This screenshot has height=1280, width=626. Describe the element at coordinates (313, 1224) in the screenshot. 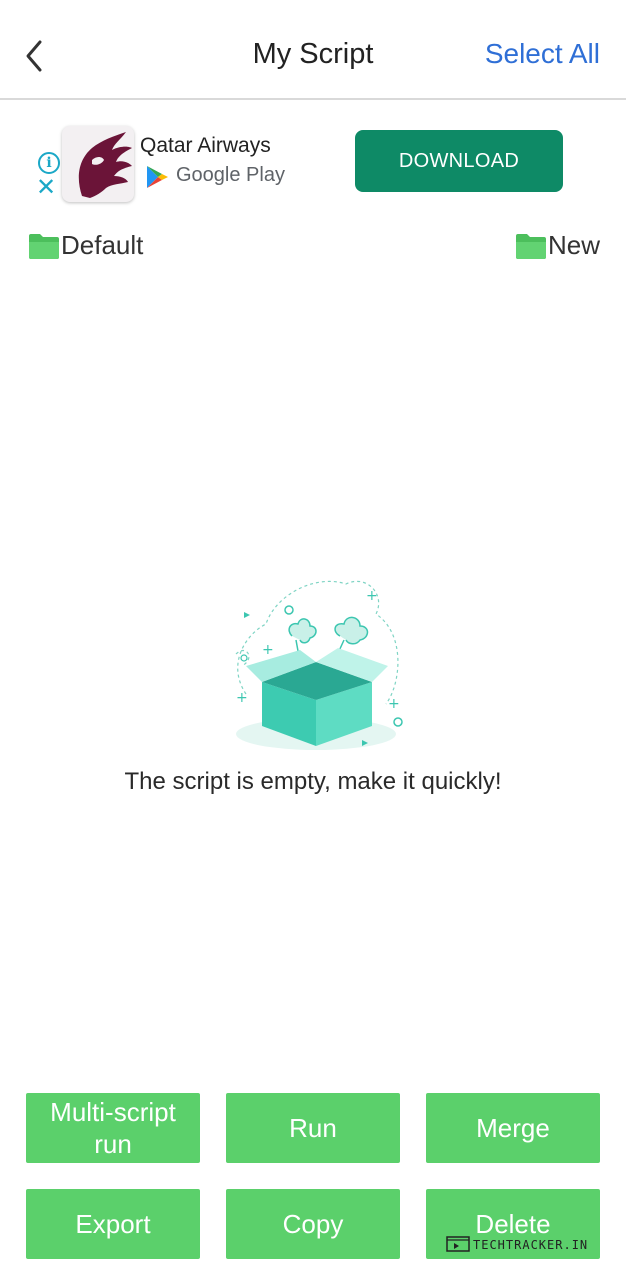

I see `copy-button: Copy` at that location.